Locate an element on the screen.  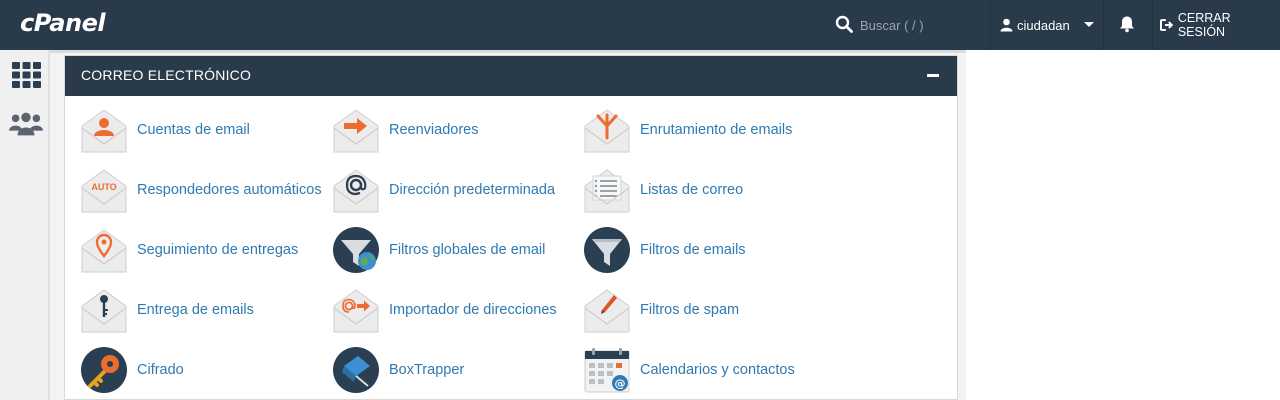
item-email-accounts: Cuentas de email is located at coordinates (165, 130).